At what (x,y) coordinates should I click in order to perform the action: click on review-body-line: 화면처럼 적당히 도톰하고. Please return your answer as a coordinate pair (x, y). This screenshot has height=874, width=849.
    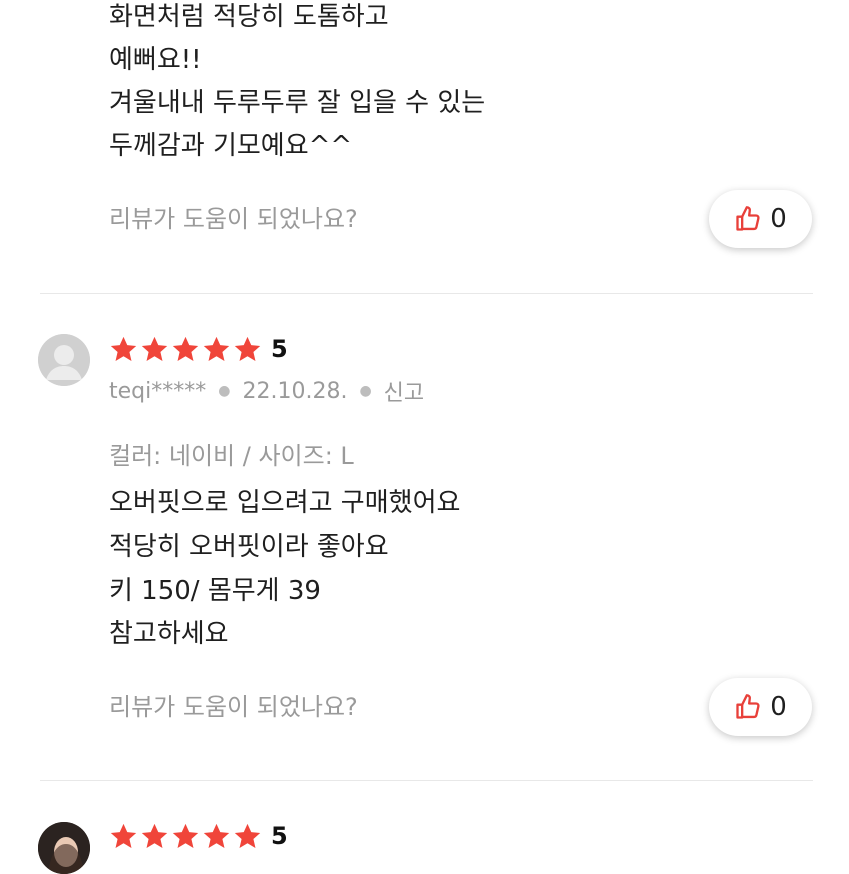
    Looking at the image, I should click on (249, 17).